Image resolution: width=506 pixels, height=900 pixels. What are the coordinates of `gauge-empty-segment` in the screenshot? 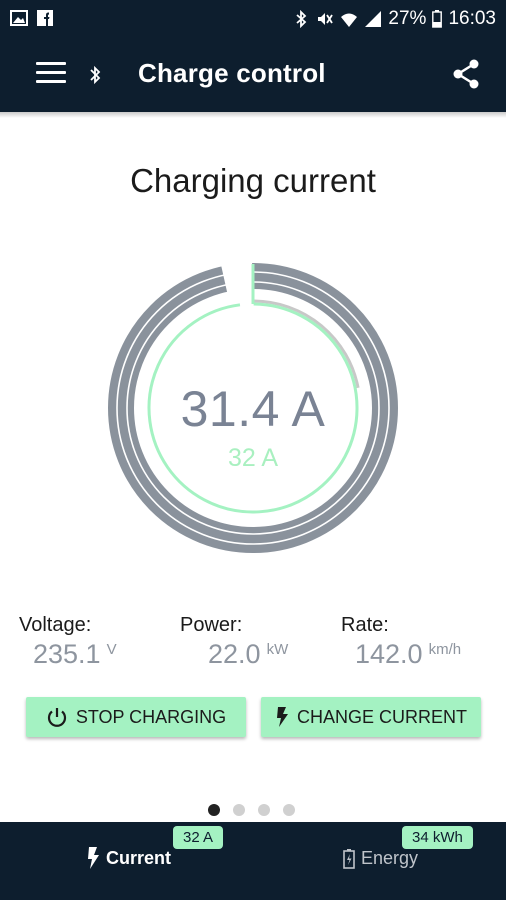 It's located at (237, 277).